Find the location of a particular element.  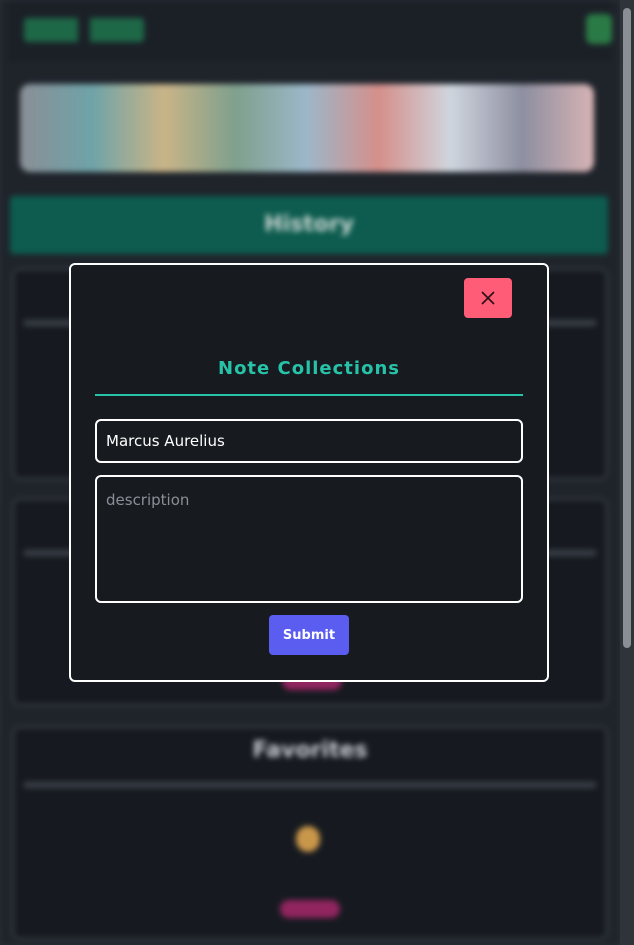

title-divider is located at coordinates (309, 395).